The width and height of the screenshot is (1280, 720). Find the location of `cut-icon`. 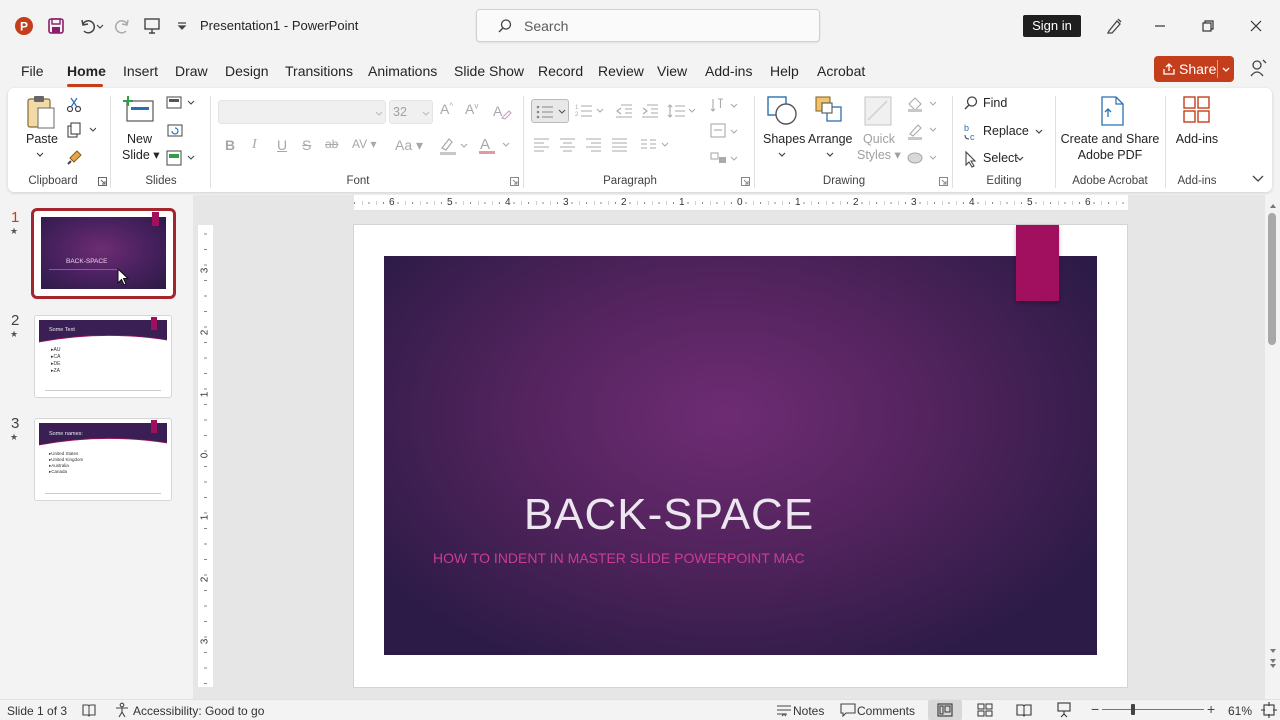

cut-icon is located at coordinates (74, 104).